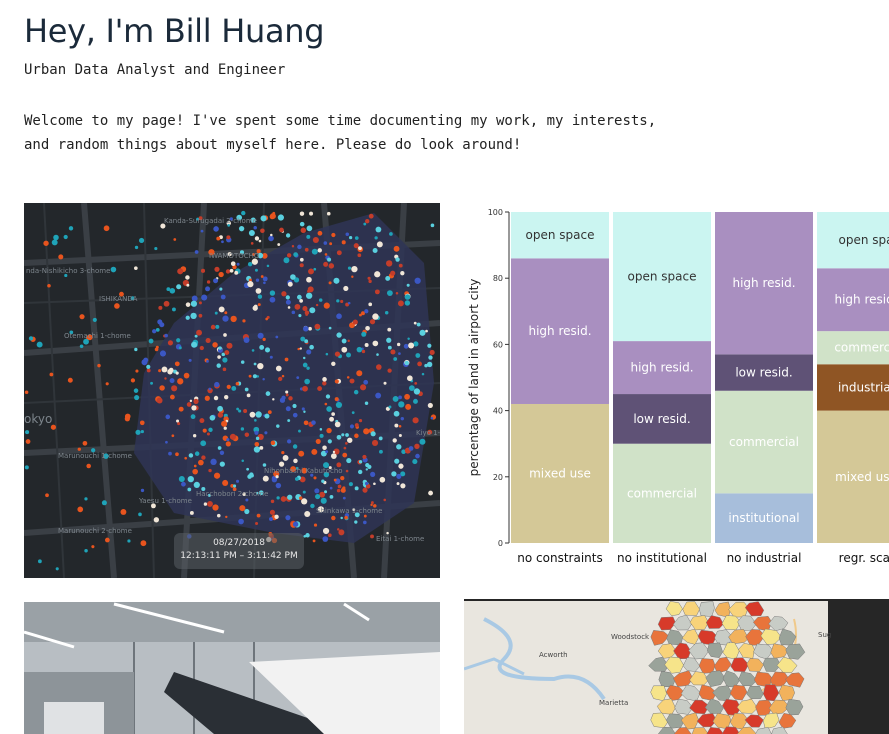 The width and height of the screenshot is (889, 734). Describe the element at coordinates (210, 221) in the screenshot. I see `map1-place-label: Kanda-Surugadai 2-chome` at that location.